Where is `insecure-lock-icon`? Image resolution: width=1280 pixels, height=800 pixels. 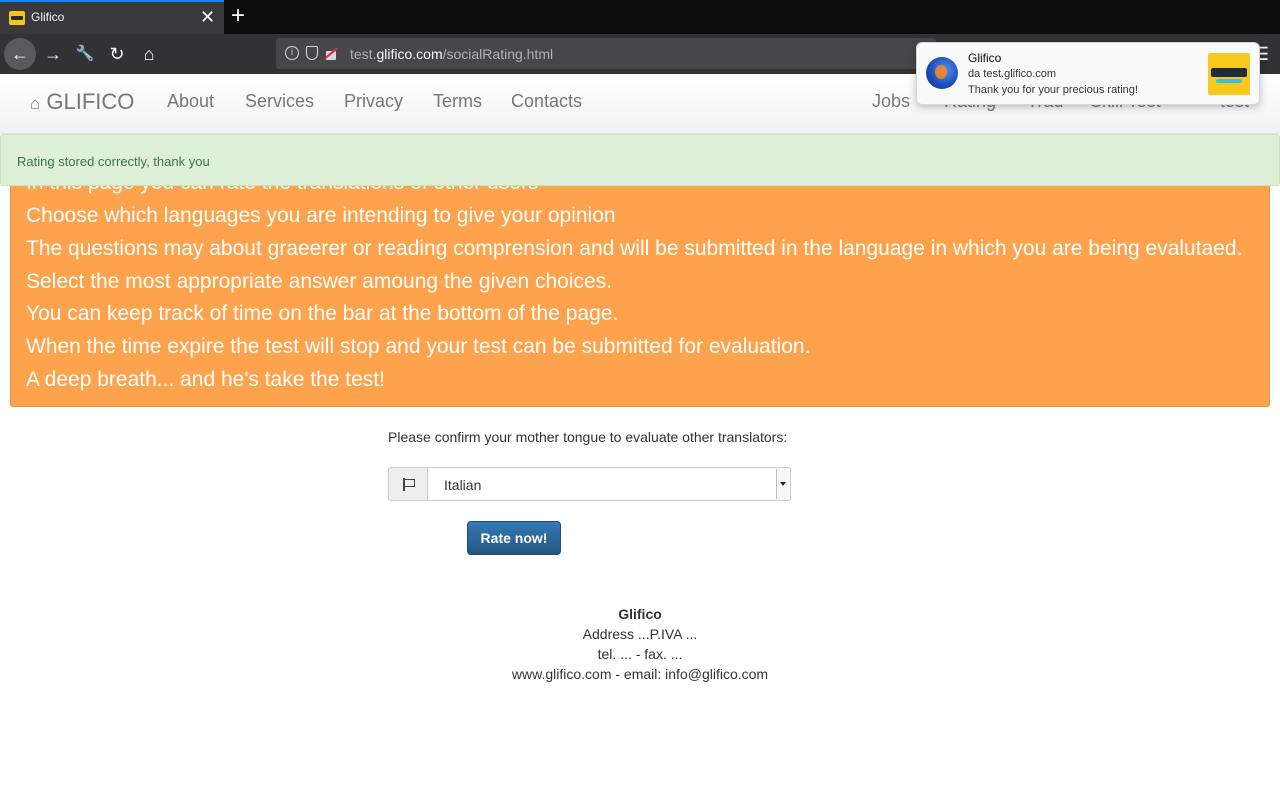
insecure-lock-icon is located at coordinates (331, 53).